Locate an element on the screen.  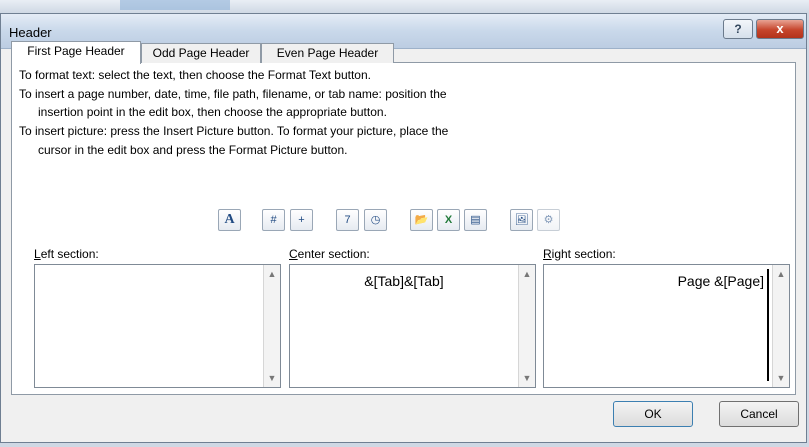
folder-icon: 📂 is located at coordinates (421, 220).